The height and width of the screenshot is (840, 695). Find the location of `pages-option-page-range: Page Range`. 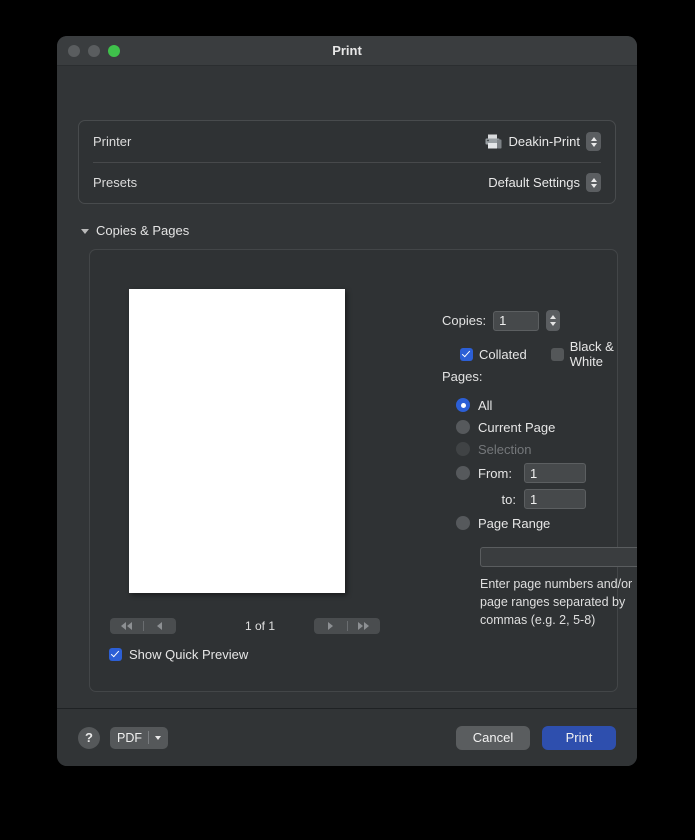

pages-option-page-range: Page Range is located at coordinates (521, 523).